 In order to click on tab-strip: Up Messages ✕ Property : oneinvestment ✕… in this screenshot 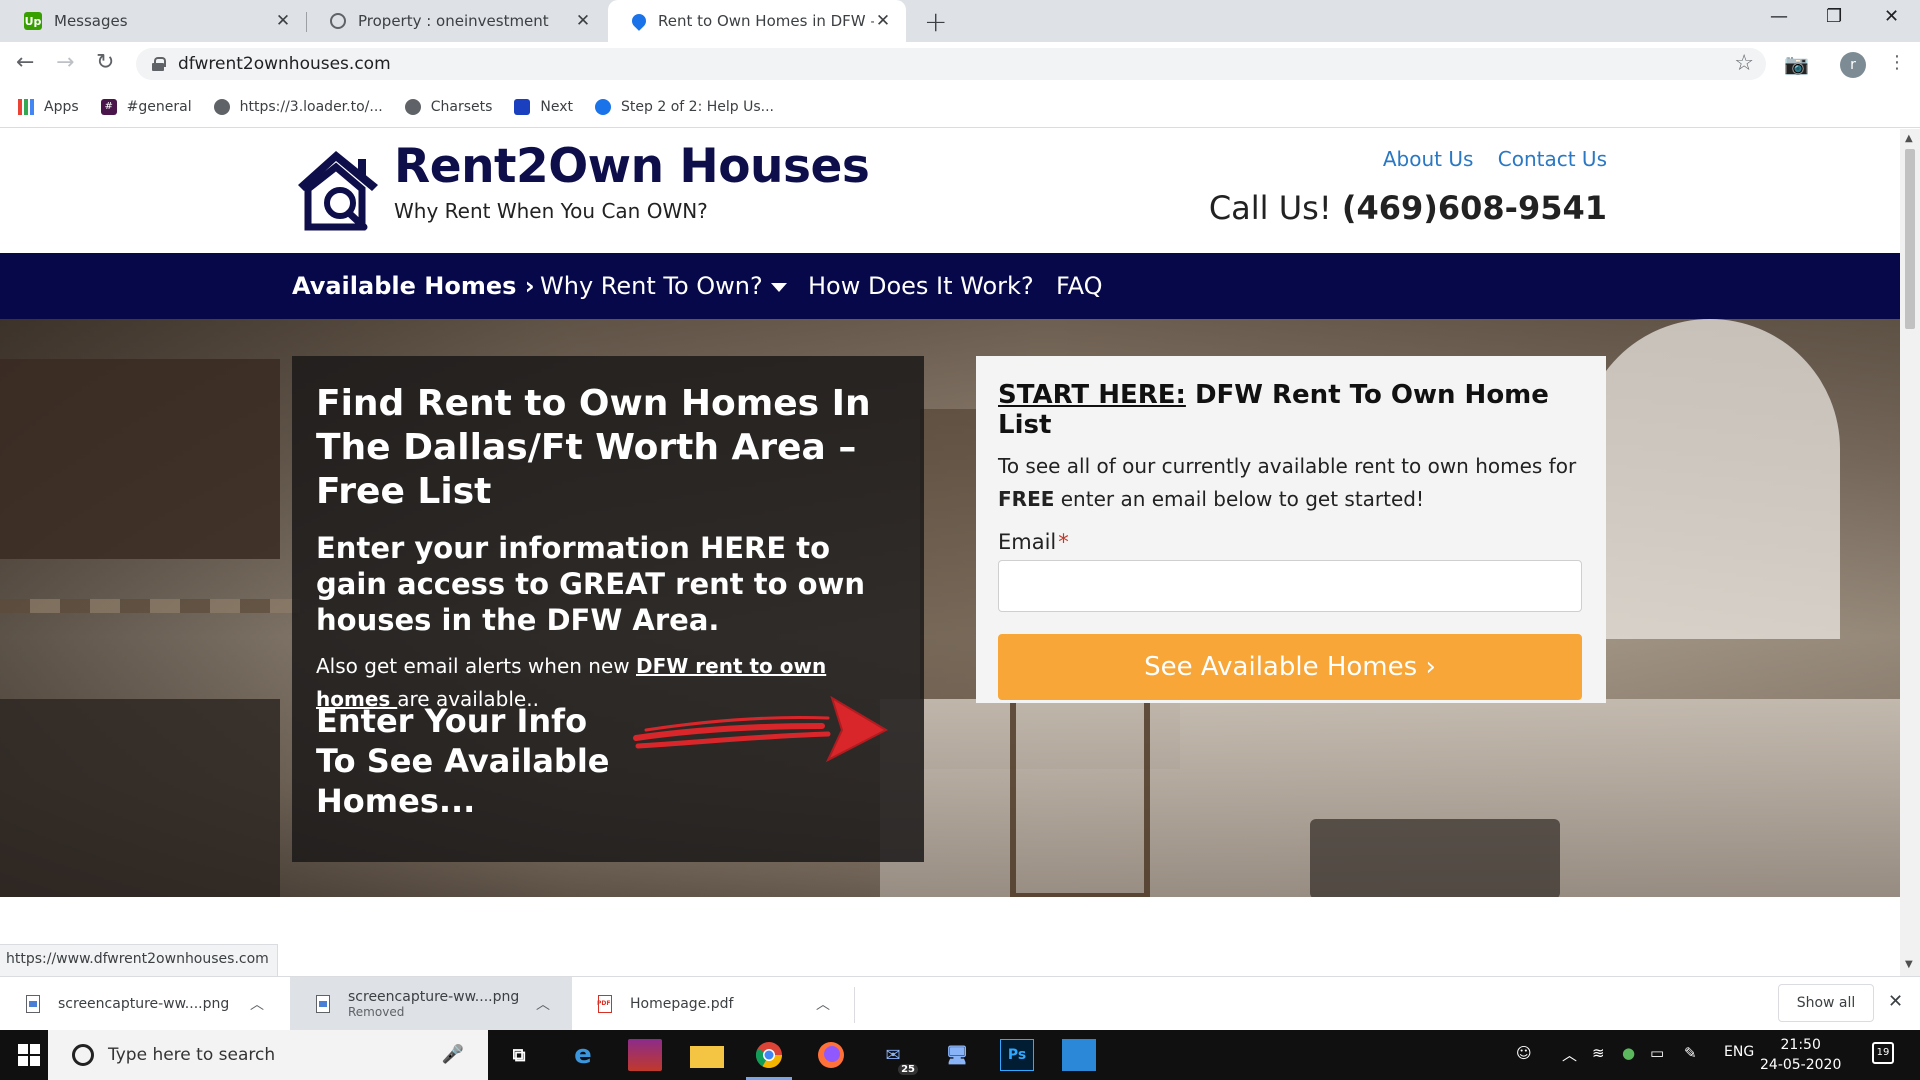, I will do `click(960, 21)`.